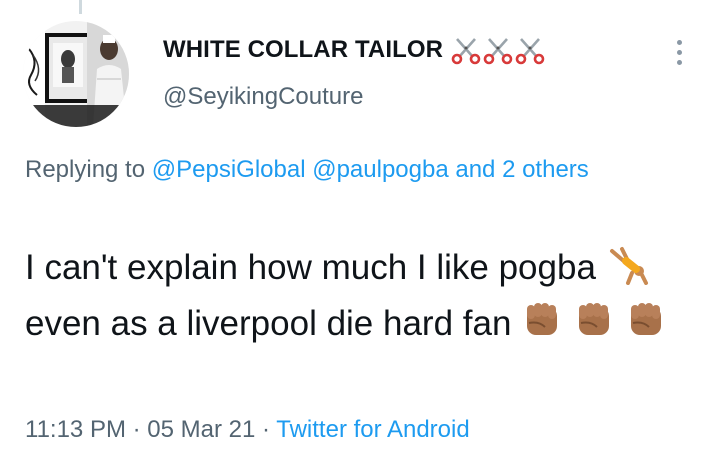 The image size is (701, 463). I want to click on more-vertical-icon, so click(679, 52).